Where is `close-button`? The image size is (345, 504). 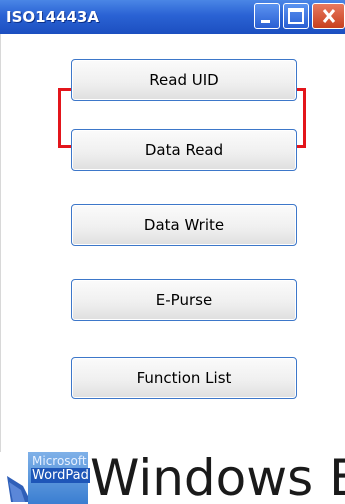
close-button is located at coordinates (328, 16).